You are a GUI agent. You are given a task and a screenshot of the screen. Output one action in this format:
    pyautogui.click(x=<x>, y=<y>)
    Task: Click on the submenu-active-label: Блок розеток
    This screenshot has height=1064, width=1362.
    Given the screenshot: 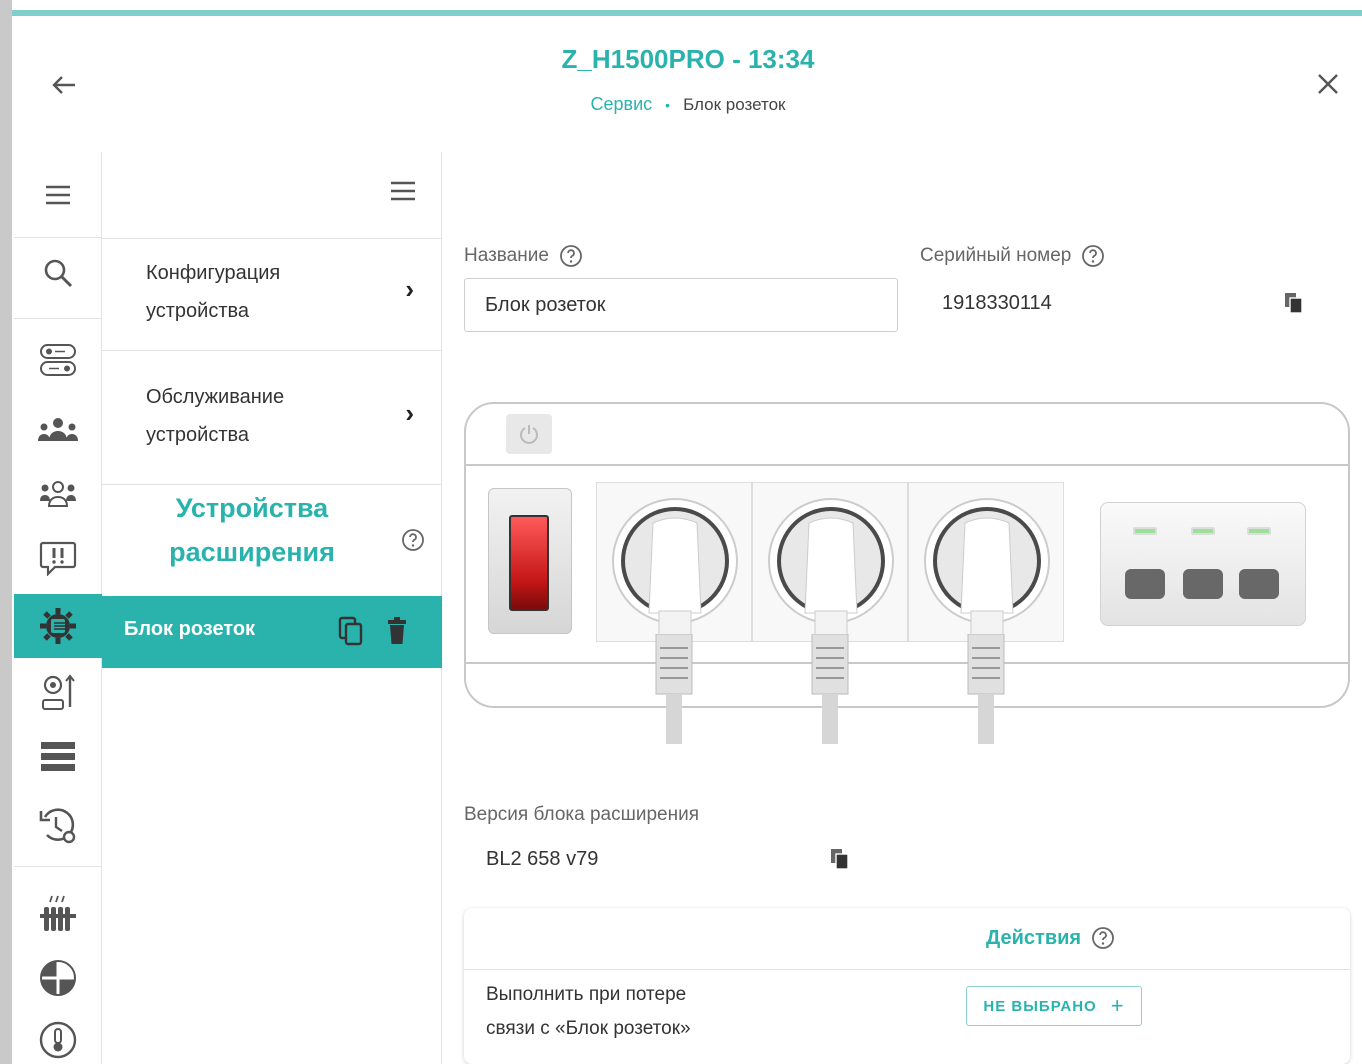 What is the action you would take?
    pyautogui.click(x=190, y=629)
    